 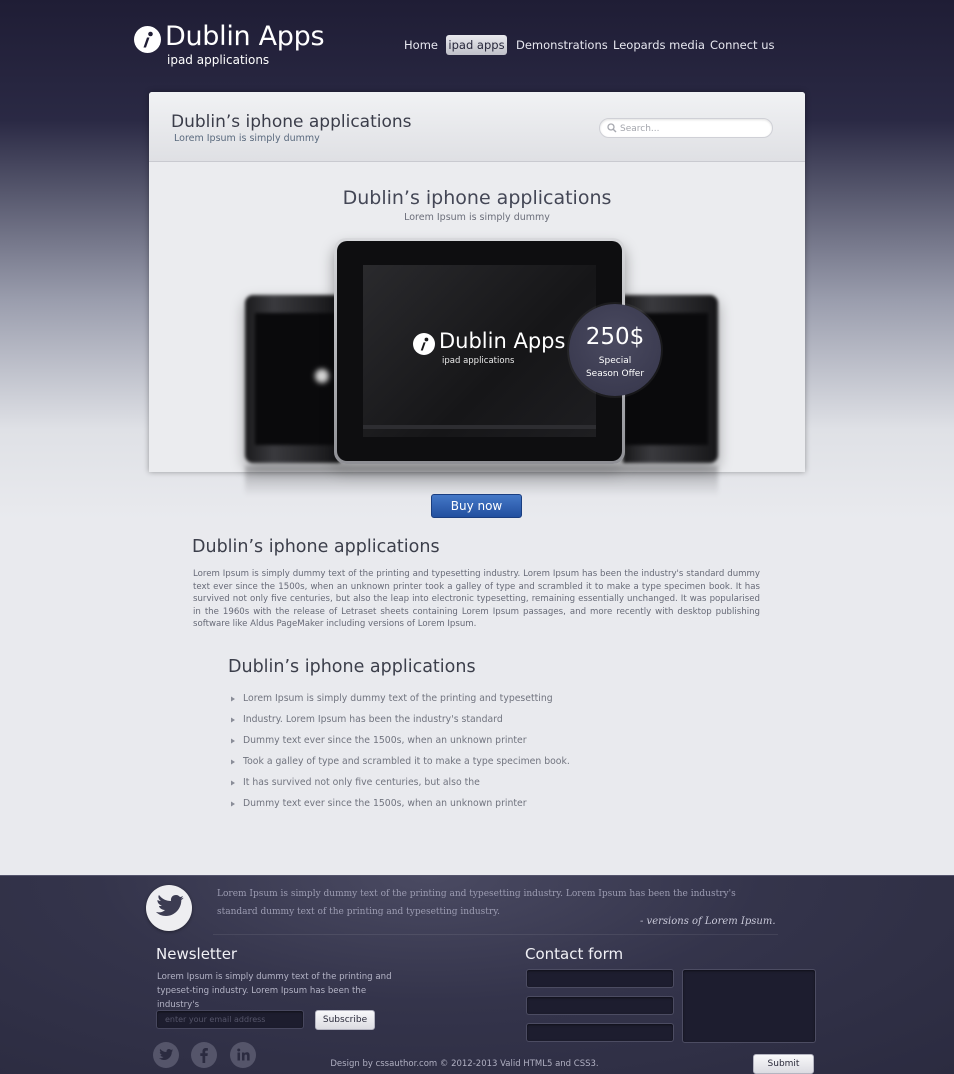 What do you see at coordinates (476, 506) in the screenshot?
I see `buy-now-button: Buy now` at bounding box center [476, 506].